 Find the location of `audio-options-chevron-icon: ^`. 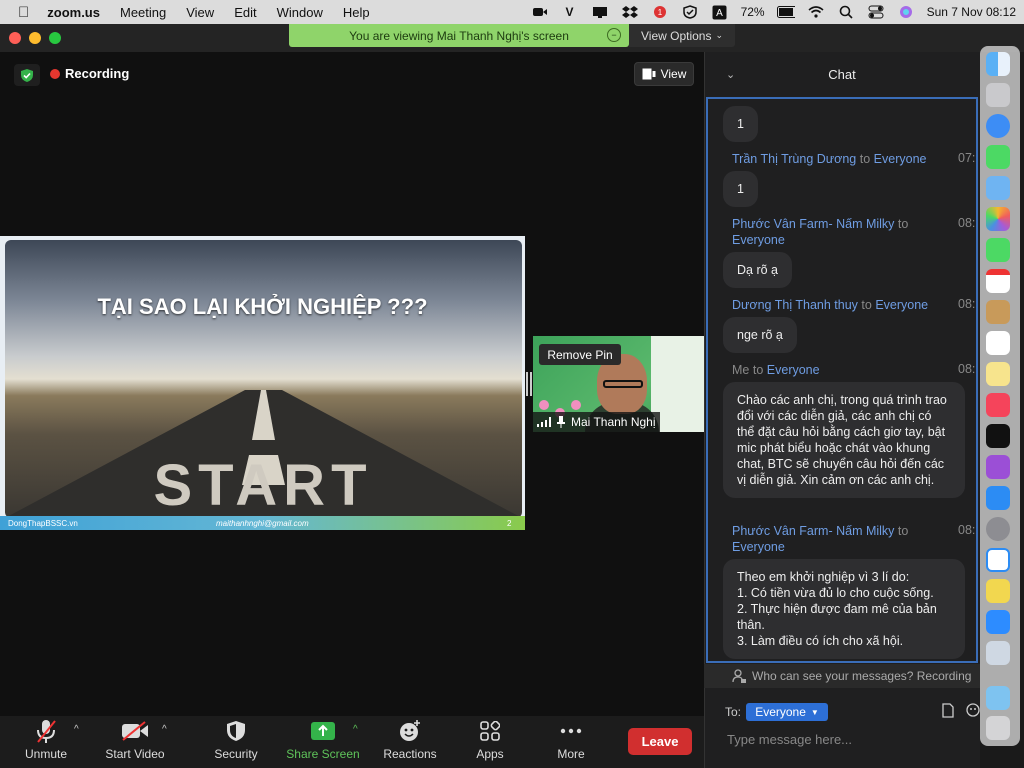

audio-options-chevron-icon: ^ is located at coordinates (76, 729).